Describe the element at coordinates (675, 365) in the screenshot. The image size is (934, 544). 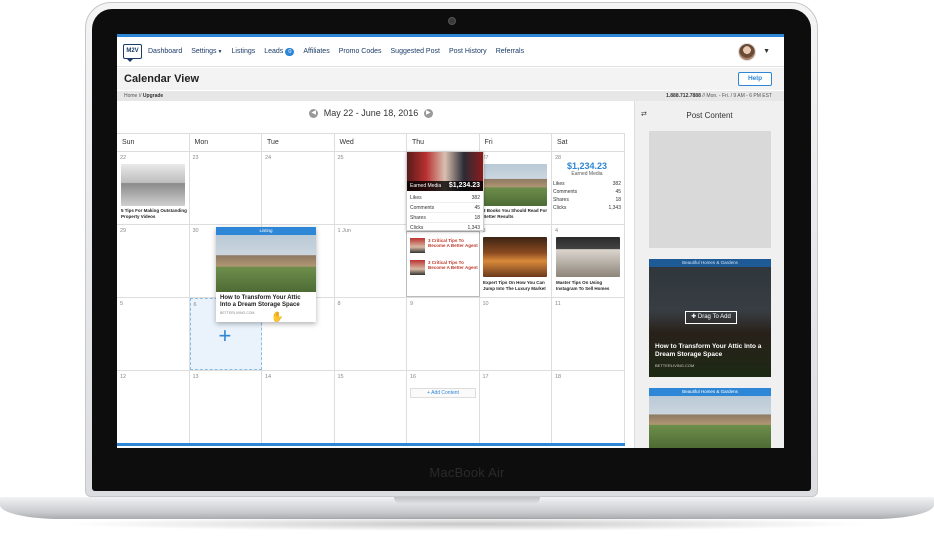
I see `content-card-source: BETTERLIVING.COM` at that location.